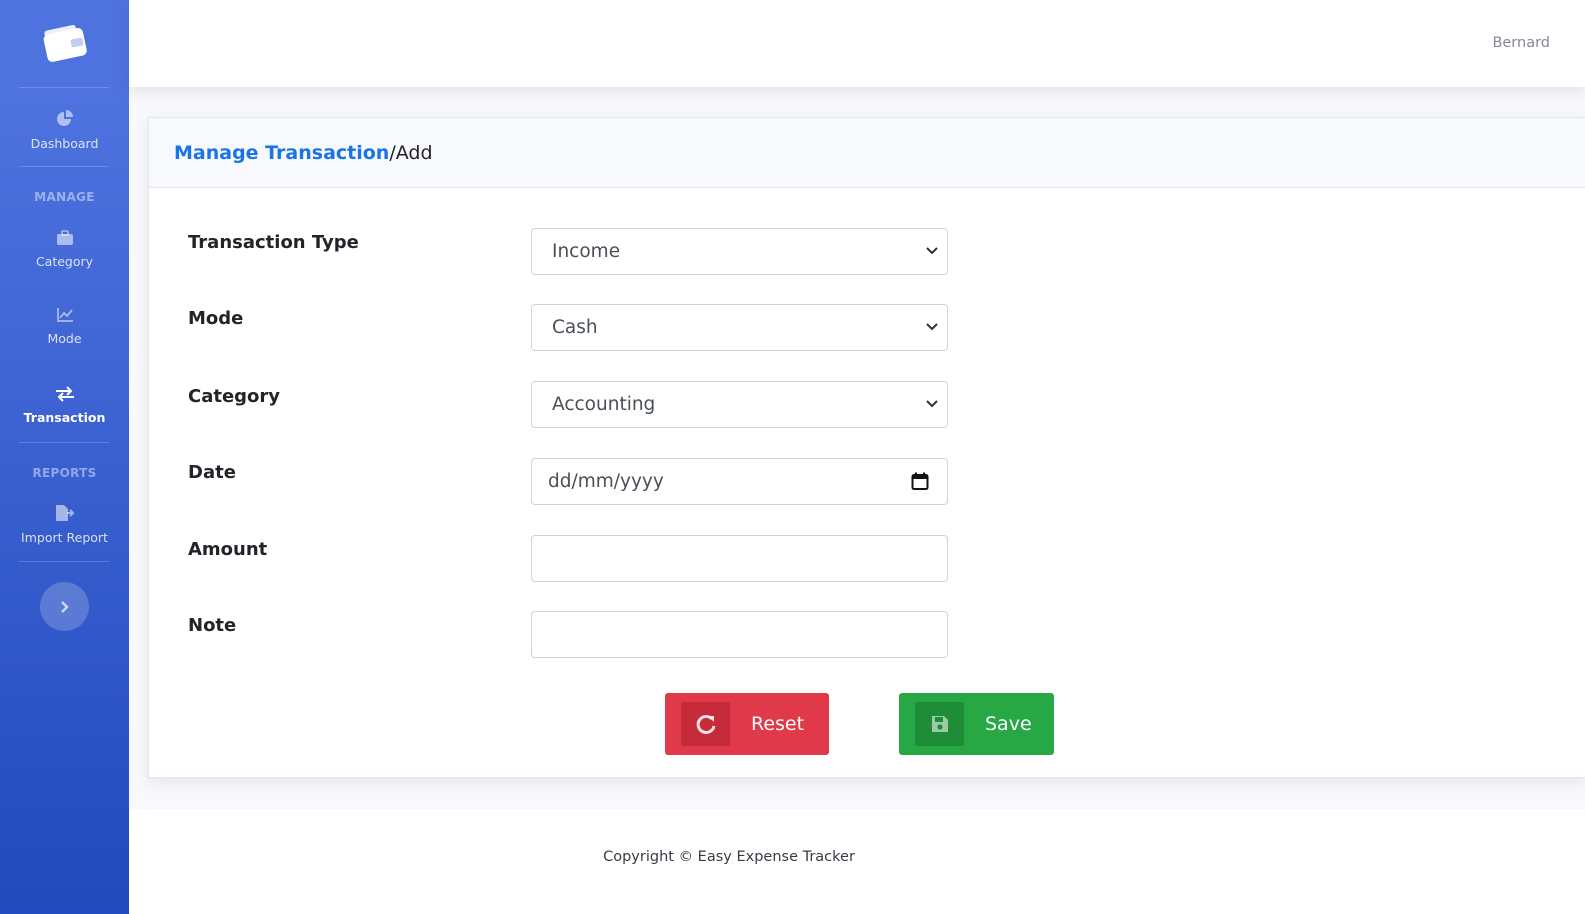 The image size is (1585, 914). I want to click on pie-chart-icon, so click(64, 118).